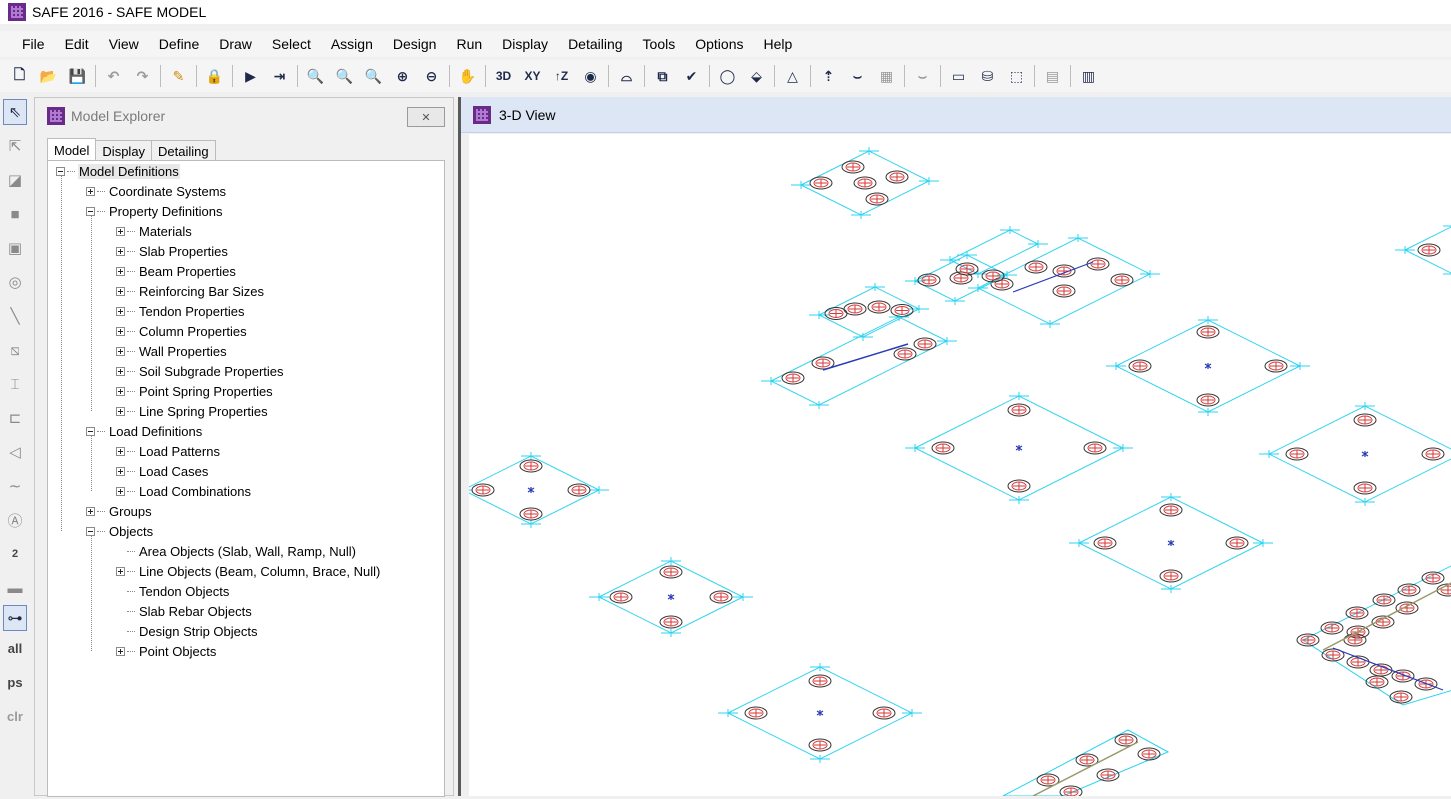 The image size is (1451, 799). What do you see at coordinates (144, 431) in the screenshot?
I see `tree-node: Load Definitions` at bounding box center [144, 431].